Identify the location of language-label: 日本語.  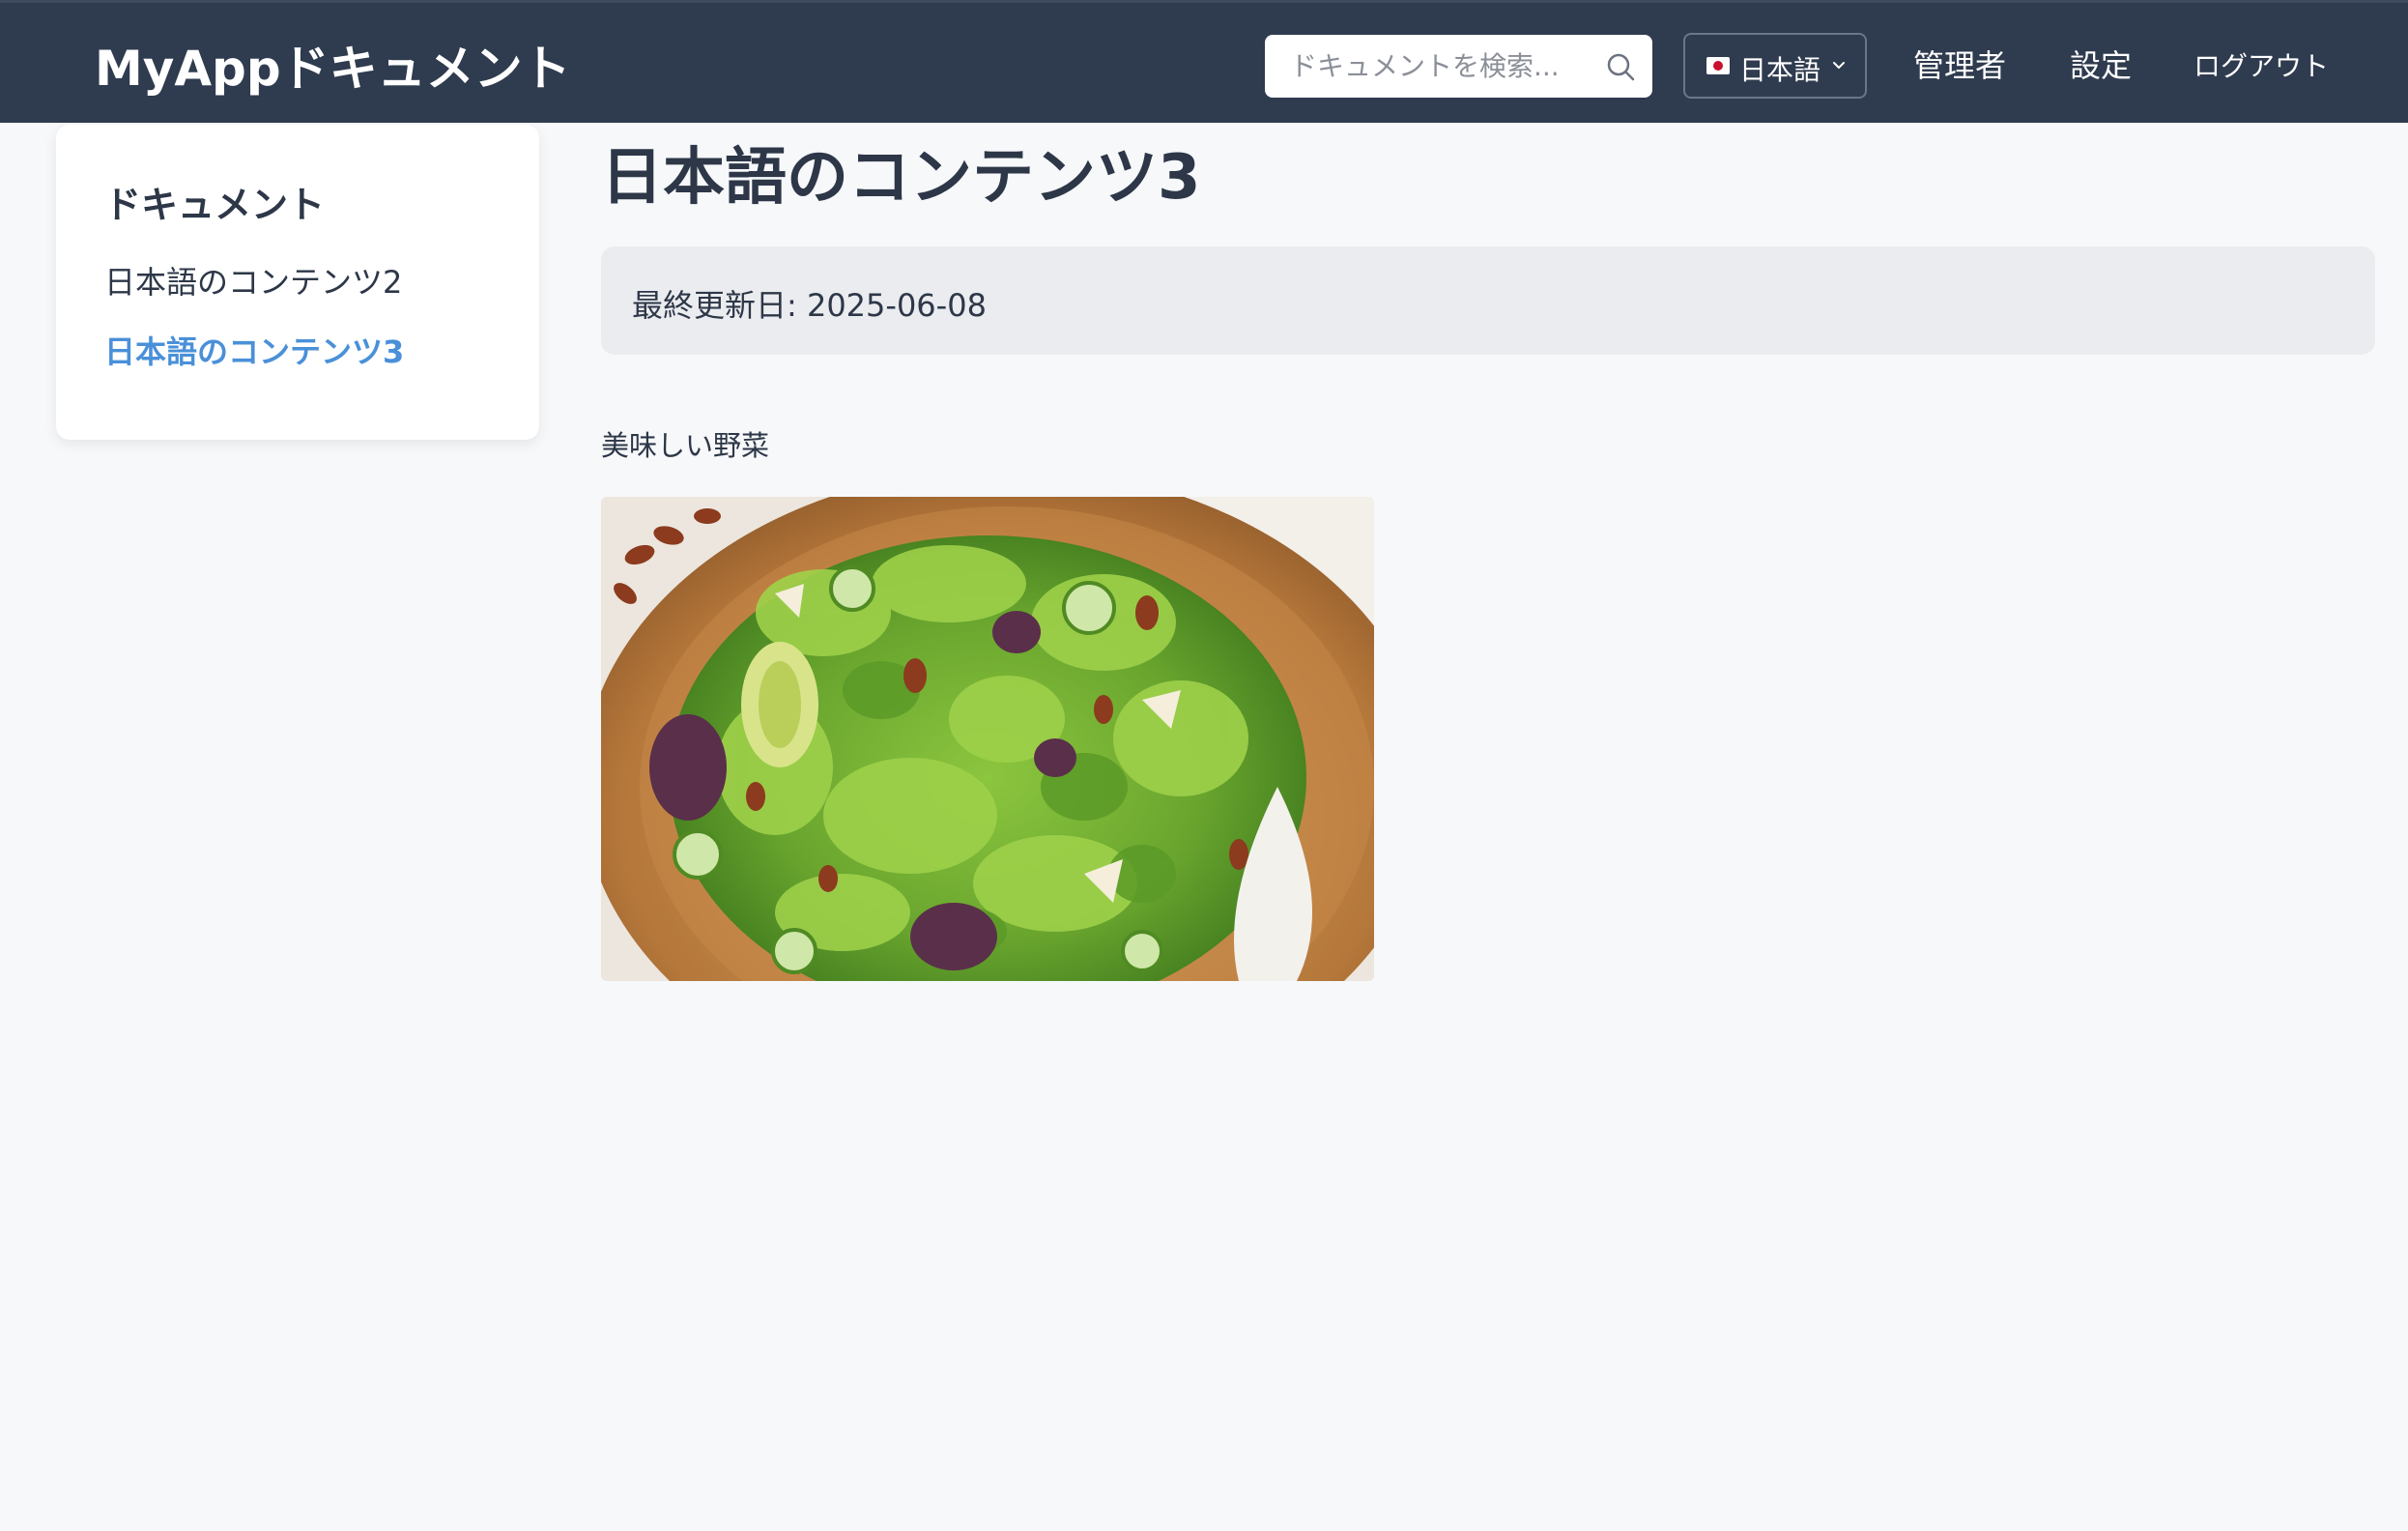
(1780, 70).